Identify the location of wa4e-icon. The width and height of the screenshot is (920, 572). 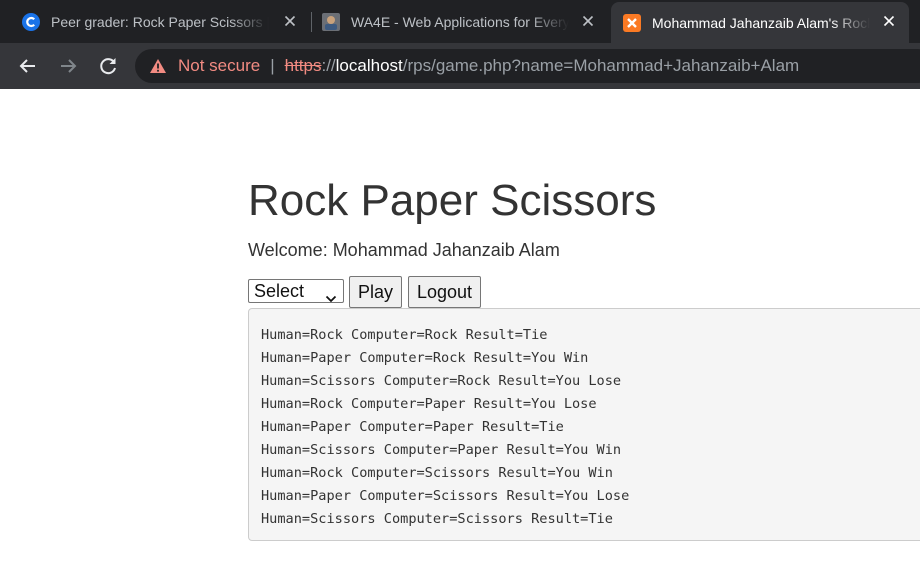
(331, 21).